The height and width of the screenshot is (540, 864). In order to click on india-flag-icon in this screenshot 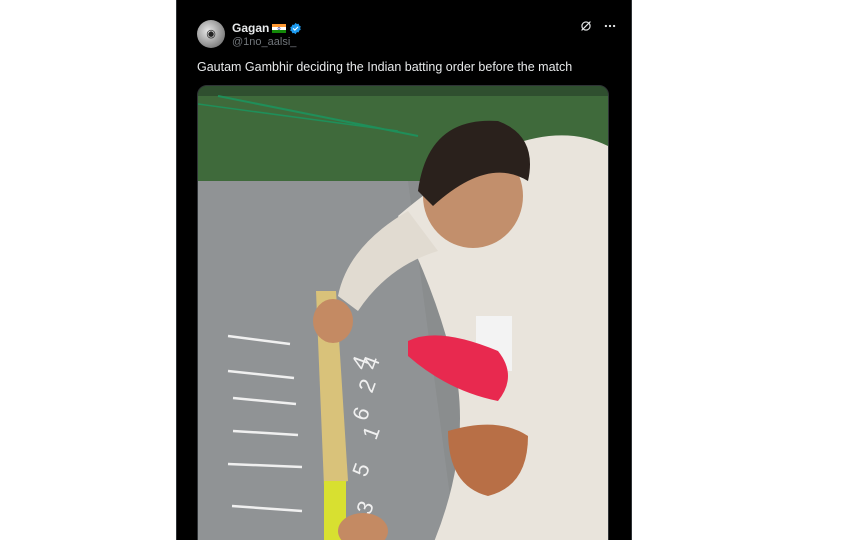, I will do `click(279, 28)`.